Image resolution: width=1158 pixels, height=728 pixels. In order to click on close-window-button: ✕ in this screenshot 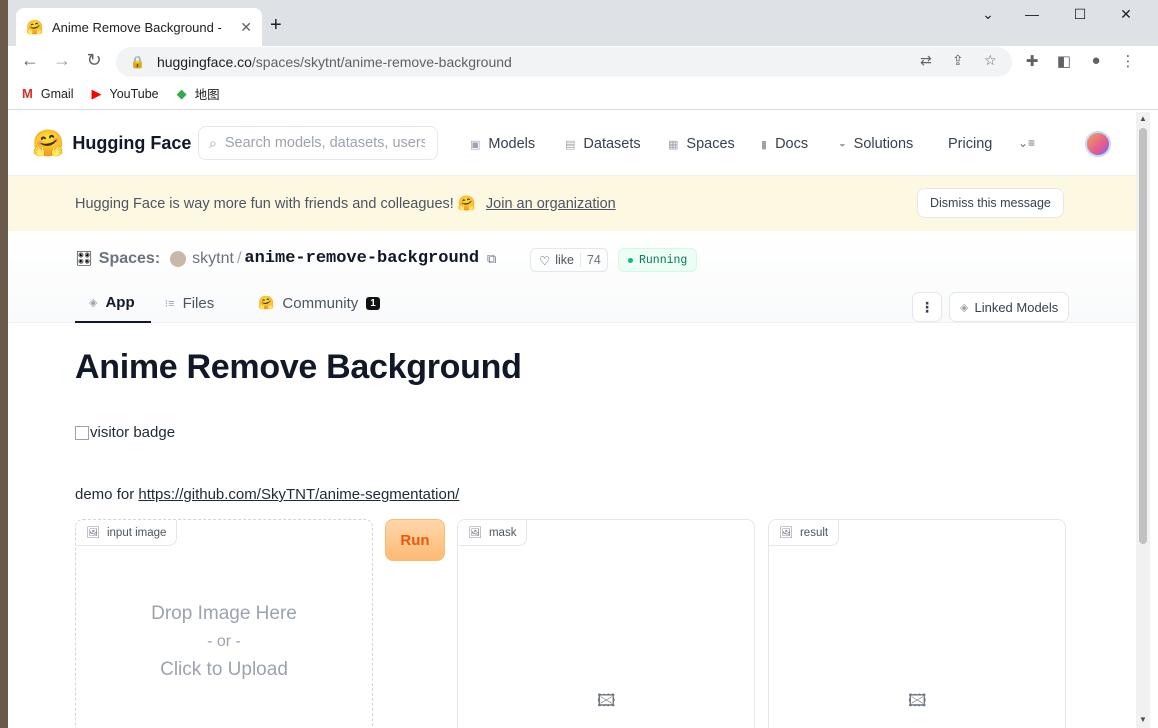, I will do `click(1126, 14)`.